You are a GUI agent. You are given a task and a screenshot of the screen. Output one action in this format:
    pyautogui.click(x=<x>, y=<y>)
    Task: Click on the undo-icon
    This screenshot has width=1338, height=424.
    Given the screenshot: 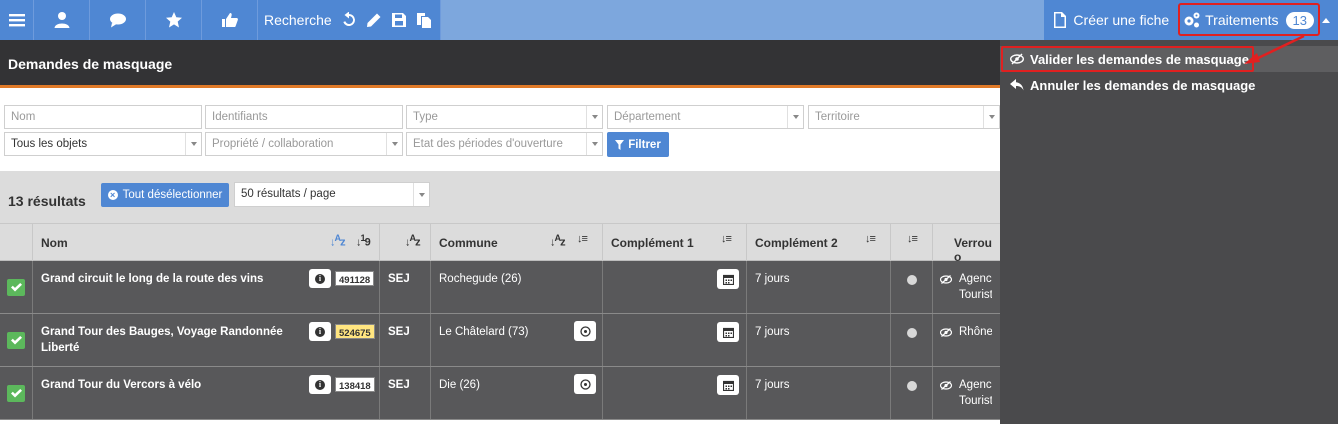 What is the action you would take?
    pyautogui.click(x=349, y=20)
    